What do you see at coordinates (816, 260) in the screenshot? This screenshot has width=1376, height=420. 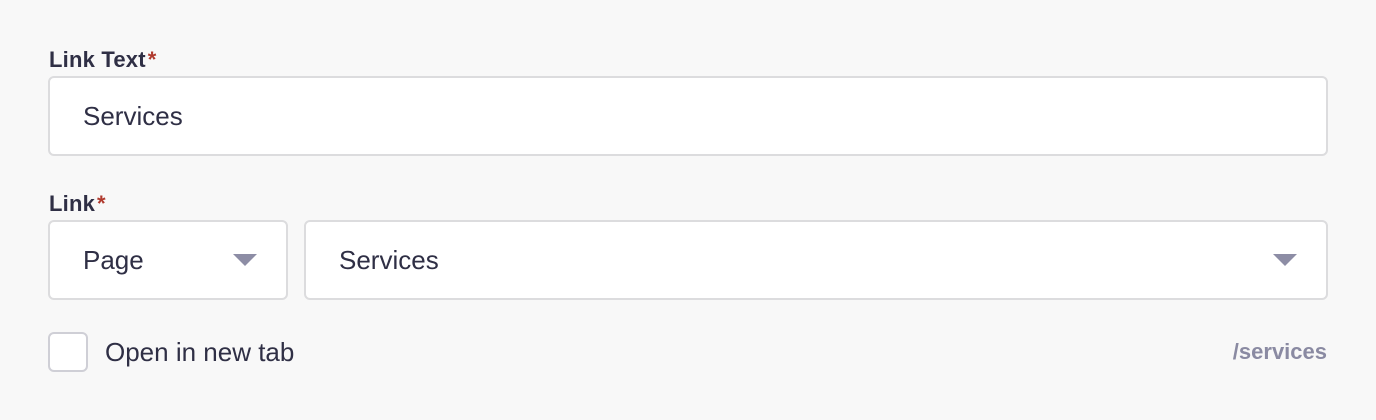 I see `link-target-select: Services` at bounding box center [816, 260].